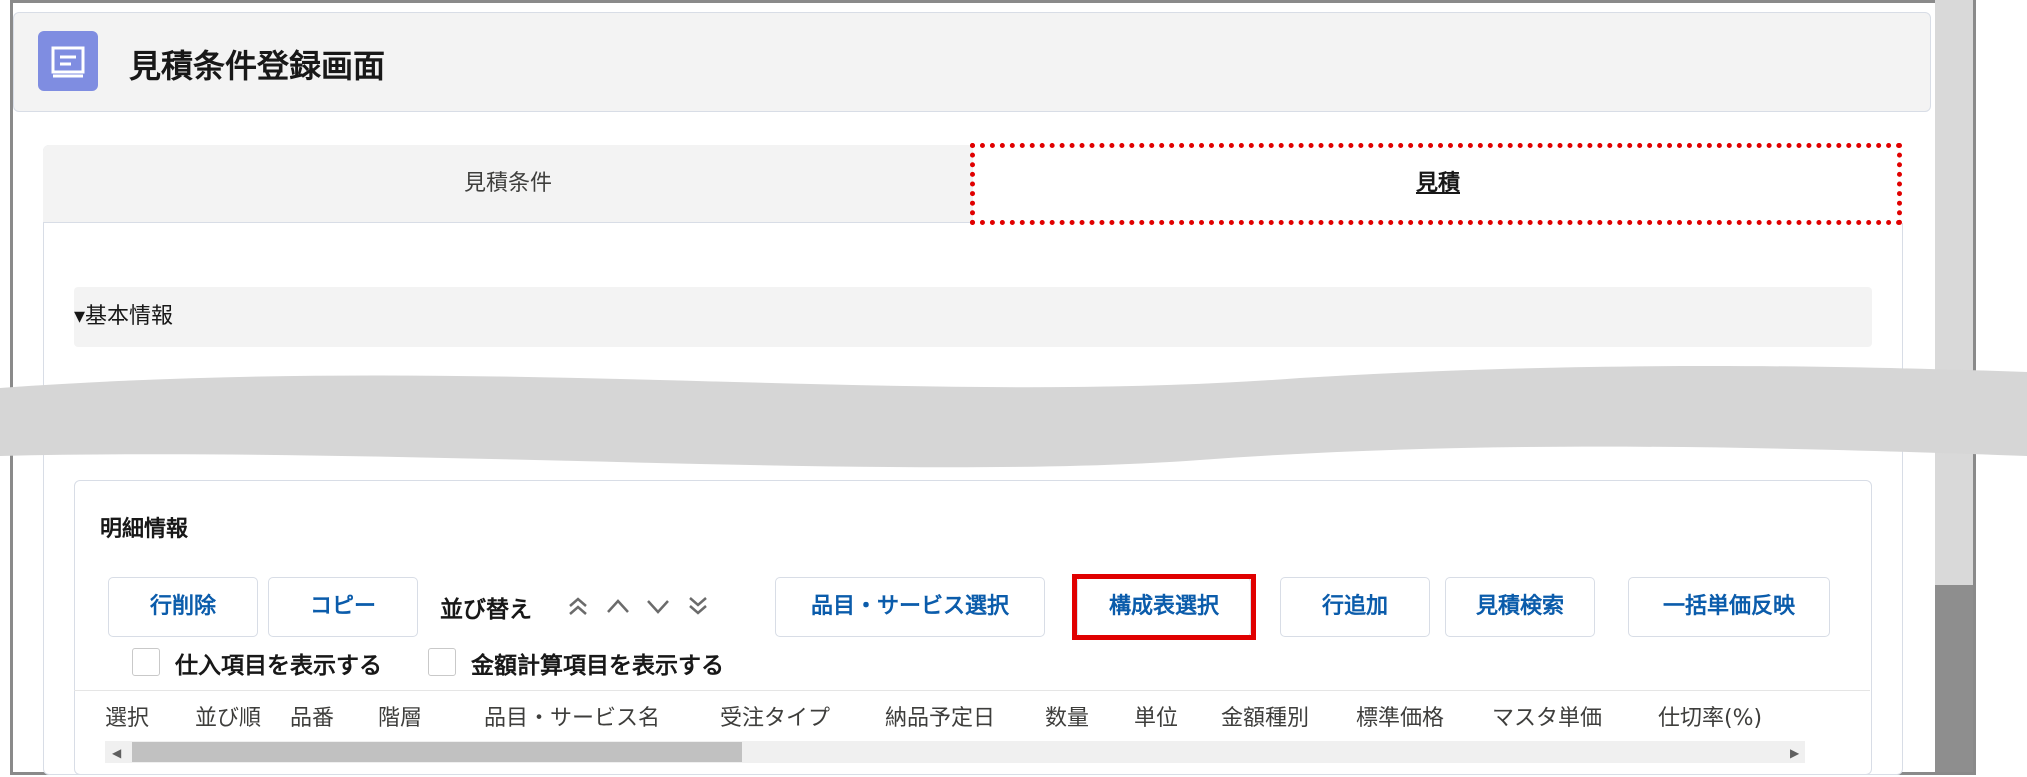 Image resolution: width=2027 pixels, height=777 pixels. I want to click on add-row-button: 行追加, so click(1355, 607).